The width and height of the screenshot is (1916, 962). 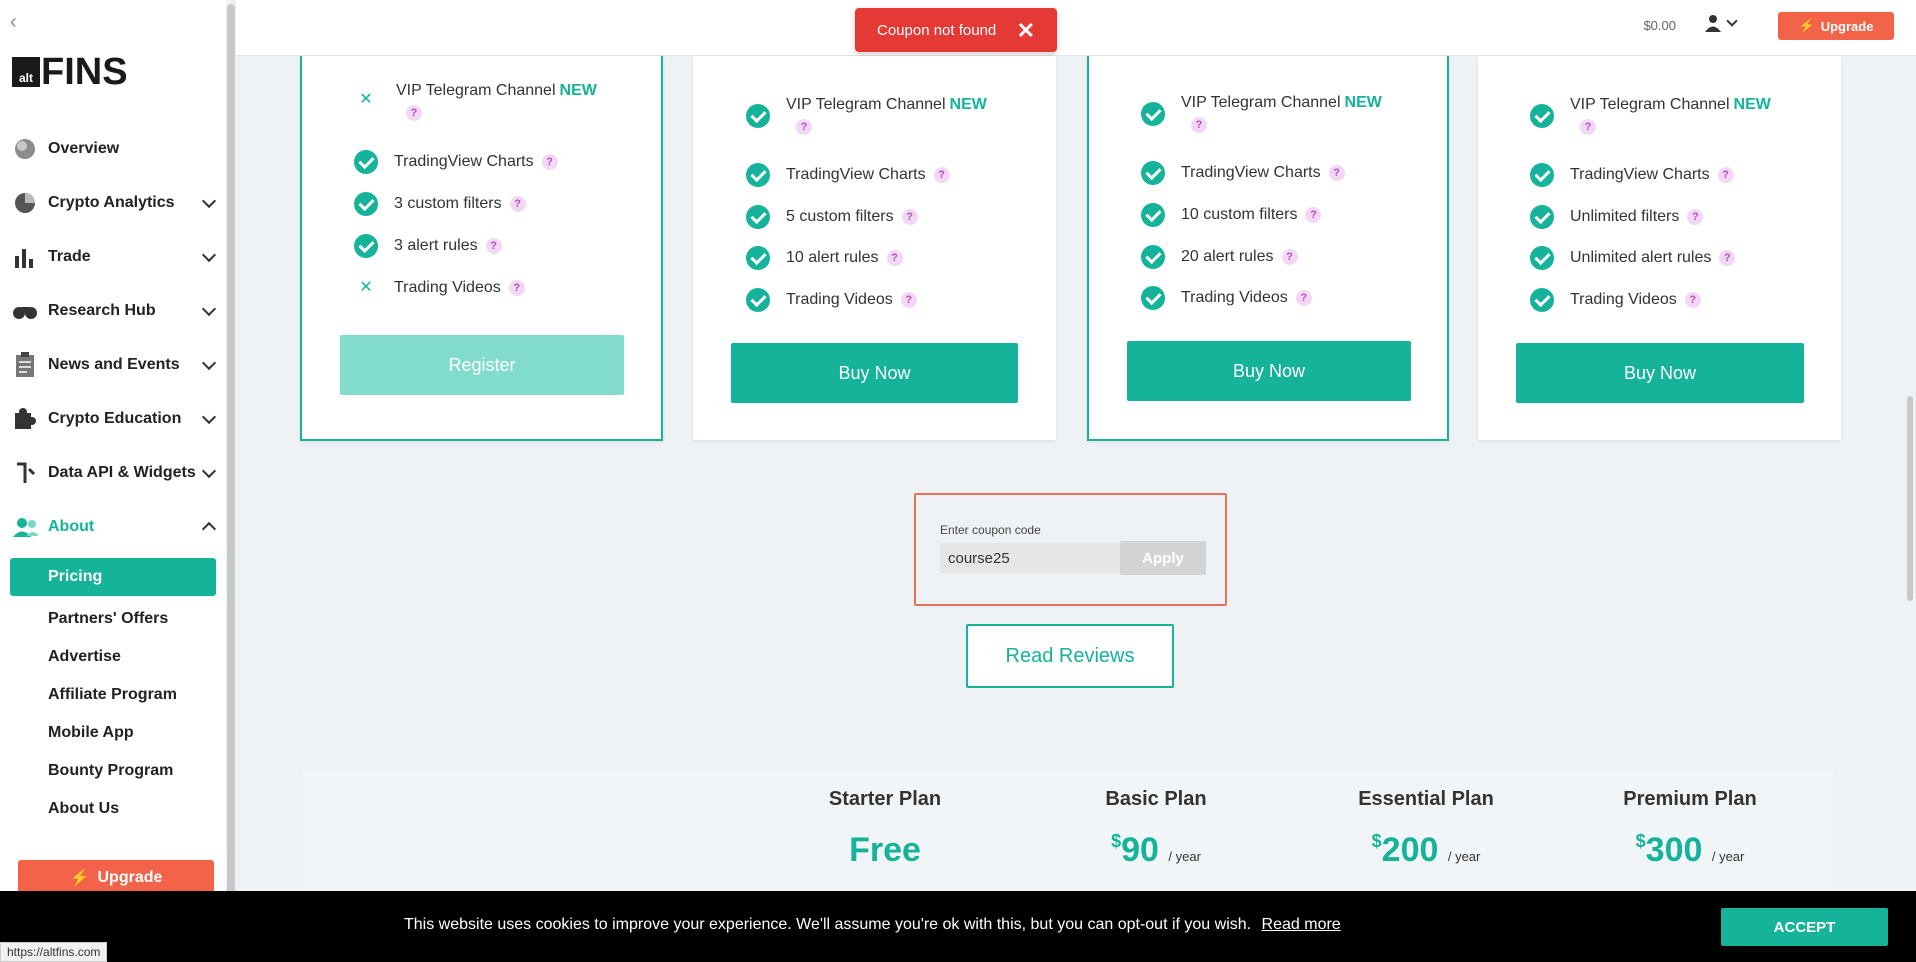 What do you see at coordinates (84, 72) in the screenshot?
I see `logo-fins: FINS` at bounding box center [84, 72].